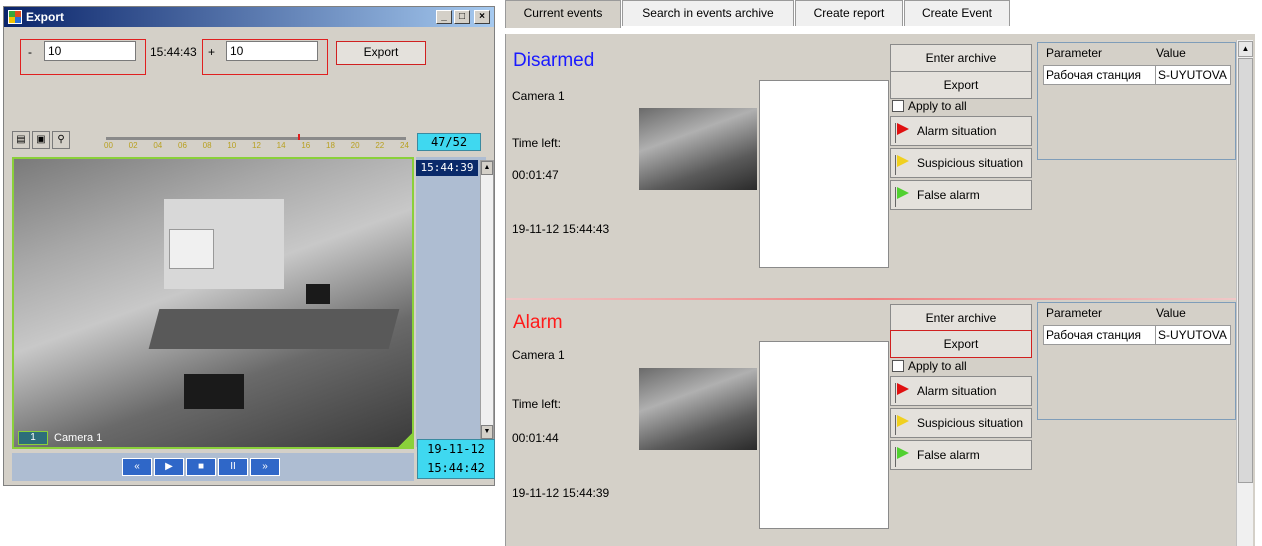  I want to click on minus-seconds-input: 10, so click(90, 51).